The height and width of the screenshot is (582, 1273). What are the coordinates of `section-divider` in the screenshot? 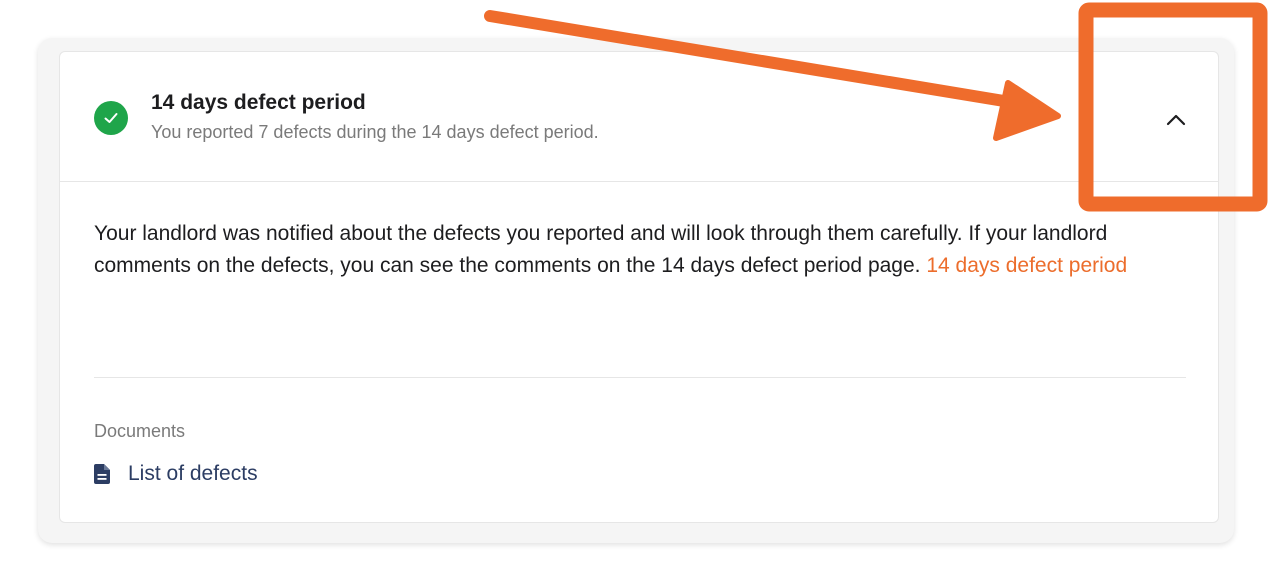 It's located at (640, 377).